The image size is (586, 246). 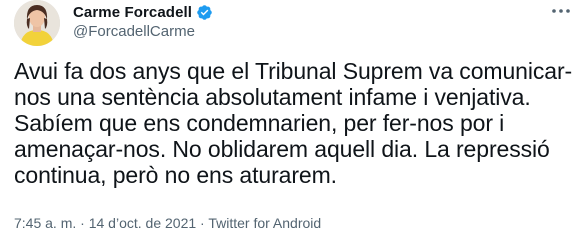 What do you see at coordinates (204, 12) in the screenshot?
I see `verified-badge-icon` at bounding box center [204, 12].